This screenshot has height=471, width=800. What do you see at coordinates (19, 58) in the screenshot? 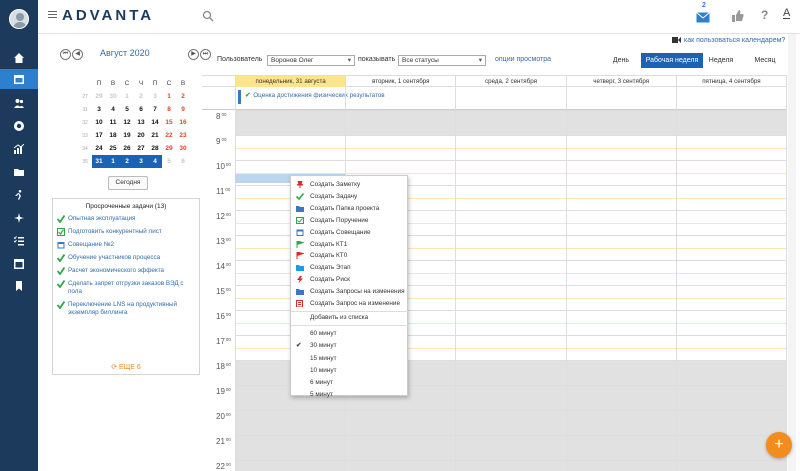
I see `nav-item-home` at bounding box center [19, 58].